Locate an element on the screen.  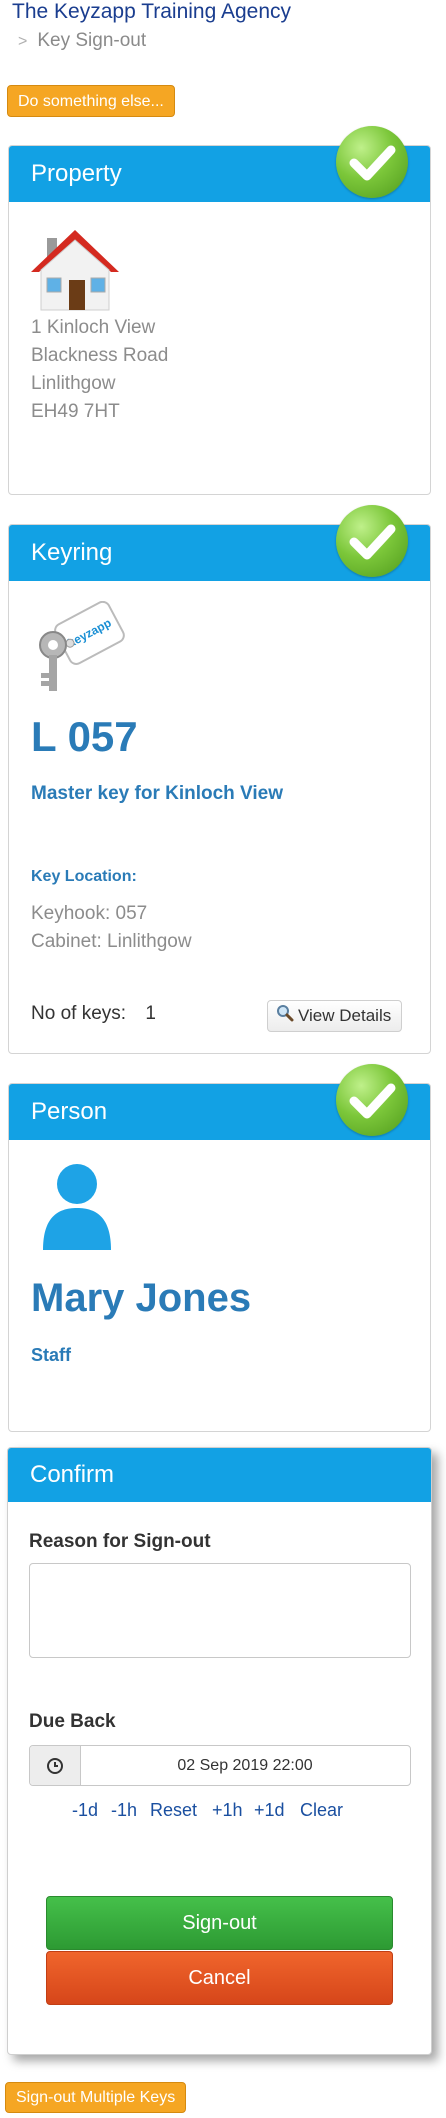
date-addon is located at coordinates (55, 1765).